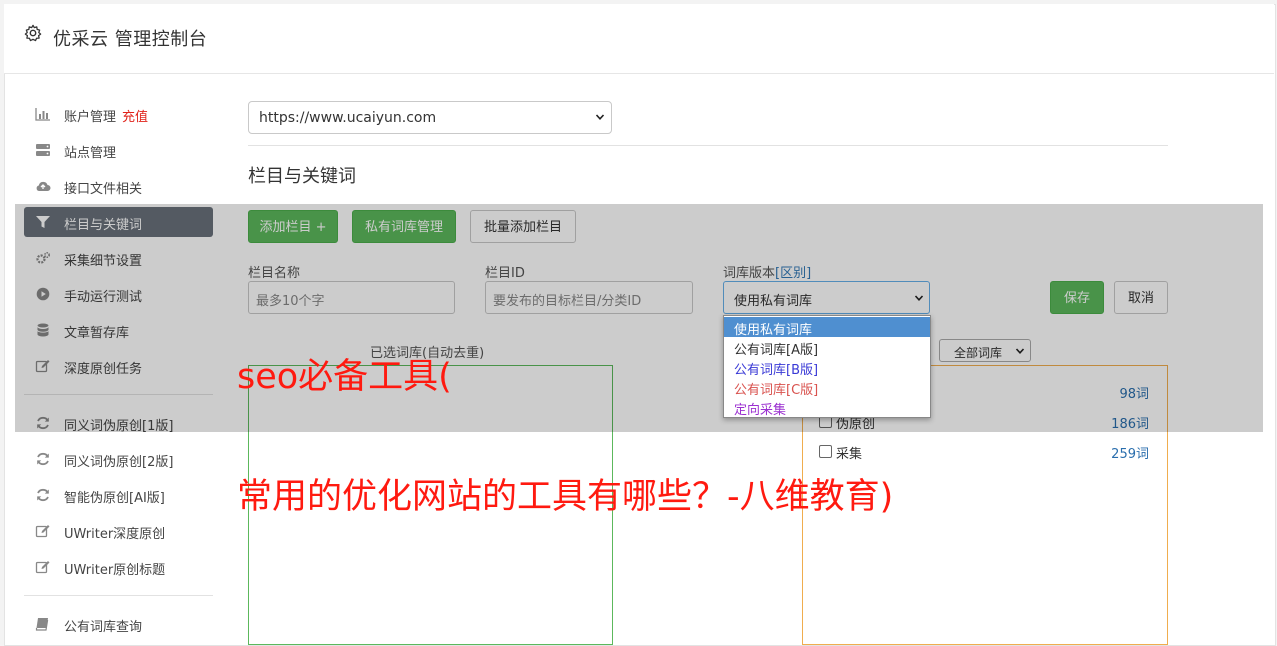  I want to click on sidebar-item-label: UWriter深度原创, so click(115, 534).